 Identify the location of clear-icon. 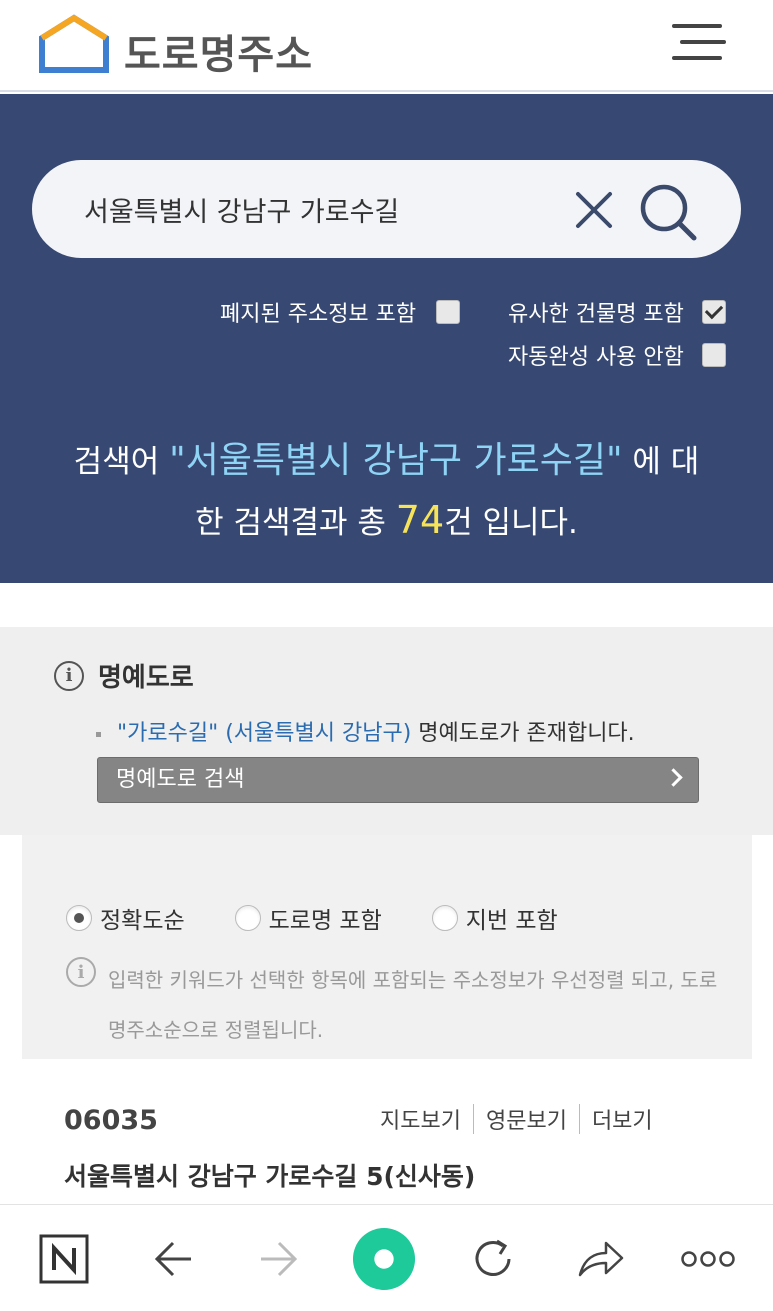
(594, 210).